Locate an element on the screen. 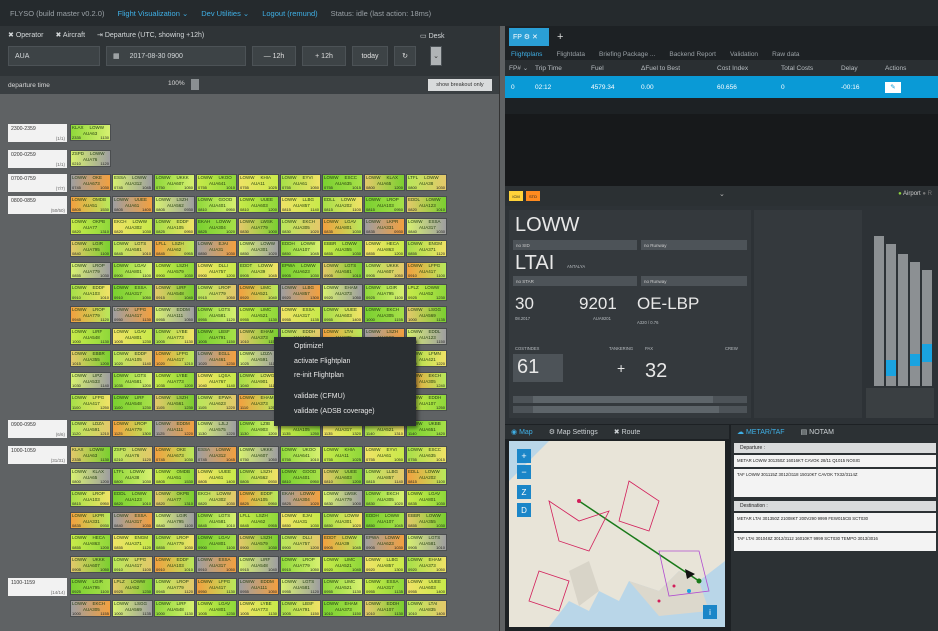  flight-tile: LOWW LROP AUA103 0815 0950 is located at coordinates (384, 204).